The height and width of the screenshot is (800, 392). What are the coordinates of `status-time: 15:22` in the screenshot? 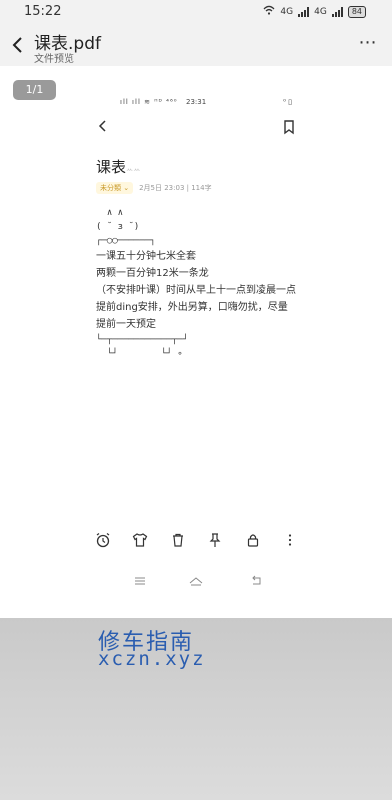 It's located at (43, 11).